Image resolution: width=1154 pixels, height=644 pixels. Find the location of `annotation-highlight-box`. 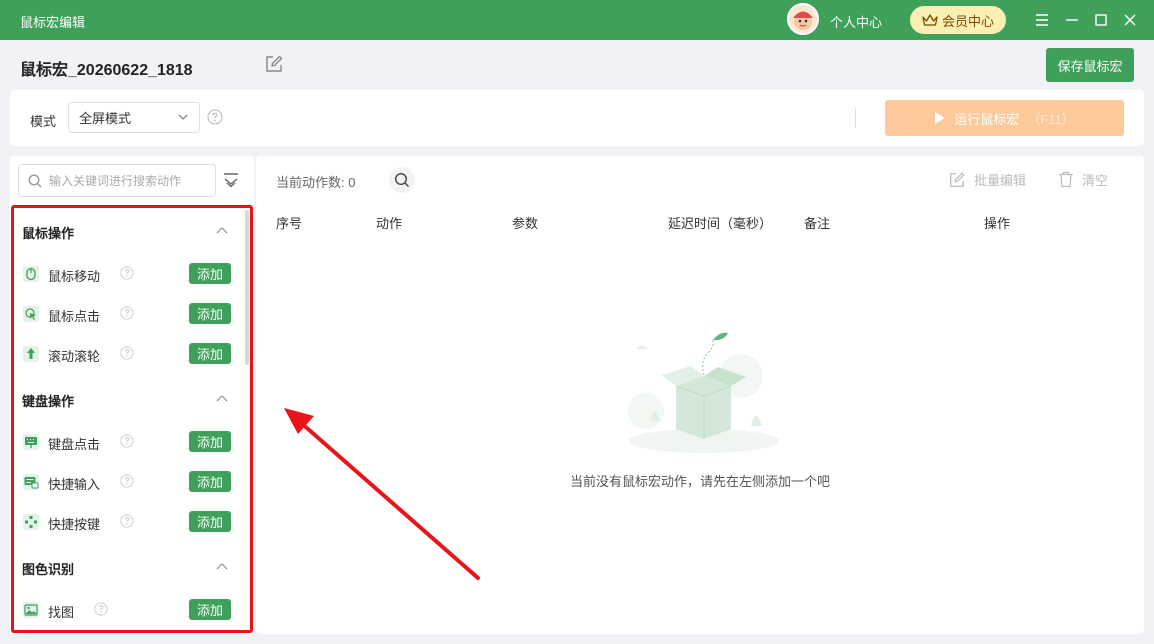

annotation-highlight-box is located at coordinates (132, 419).